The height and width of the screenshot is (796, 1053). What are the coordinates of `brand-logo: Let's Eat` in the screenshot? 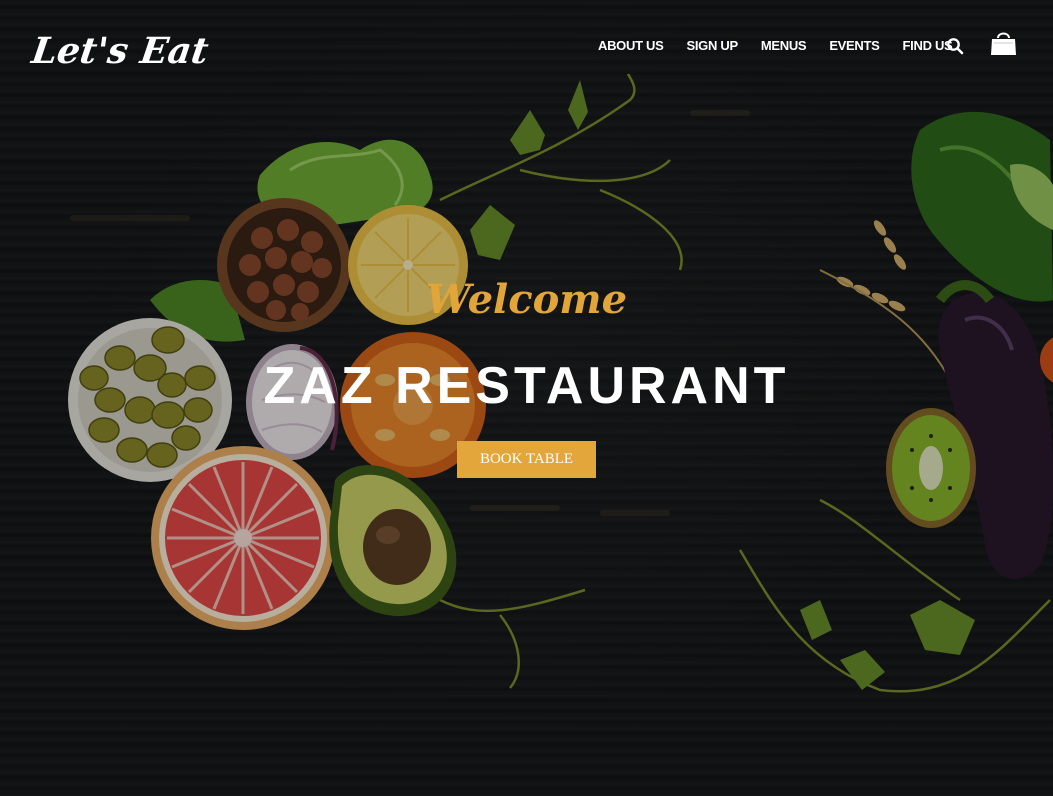 It's located at (120, 51).